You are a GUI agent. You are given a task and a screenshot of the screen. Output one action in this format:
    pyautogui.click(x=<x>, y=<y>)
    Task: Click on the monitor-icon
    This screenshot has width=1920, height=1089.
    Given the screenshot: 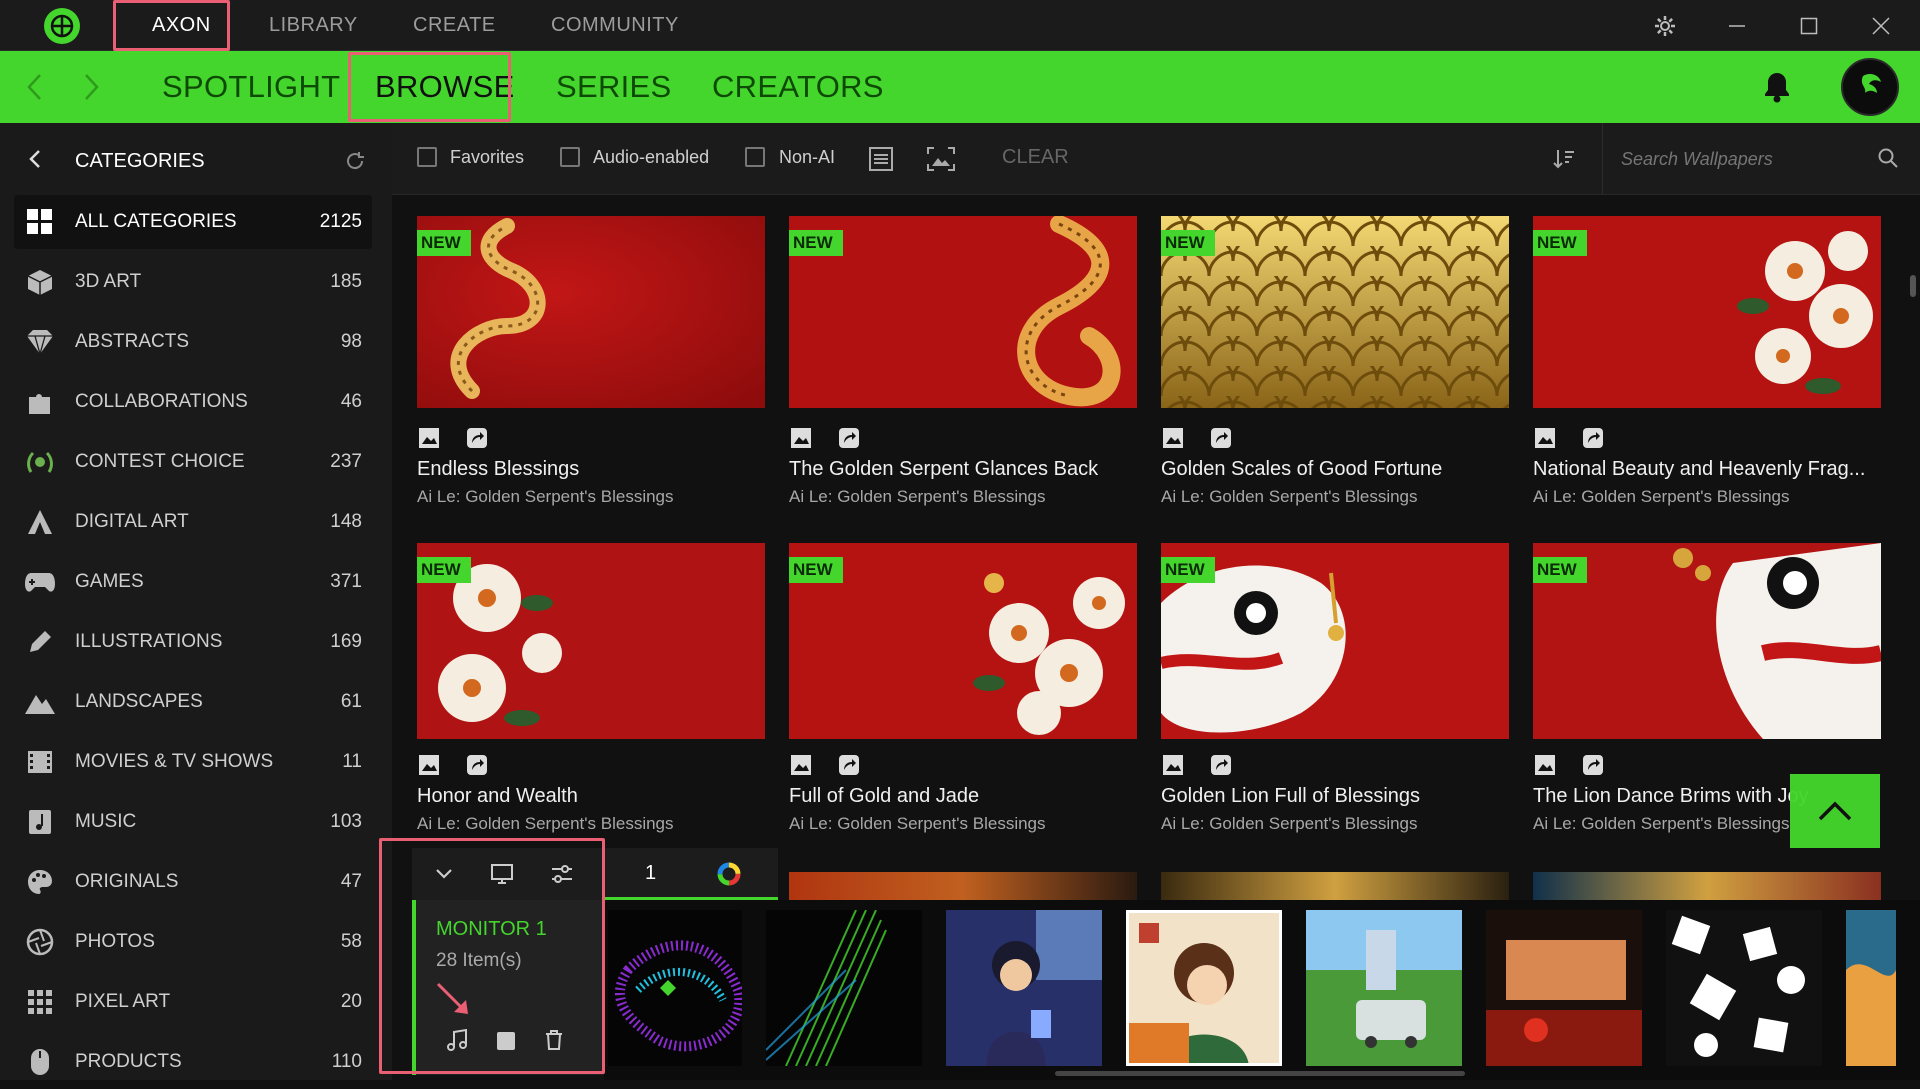 What is the action you would take?
    pyautogui.click(x=502, y=876)
    